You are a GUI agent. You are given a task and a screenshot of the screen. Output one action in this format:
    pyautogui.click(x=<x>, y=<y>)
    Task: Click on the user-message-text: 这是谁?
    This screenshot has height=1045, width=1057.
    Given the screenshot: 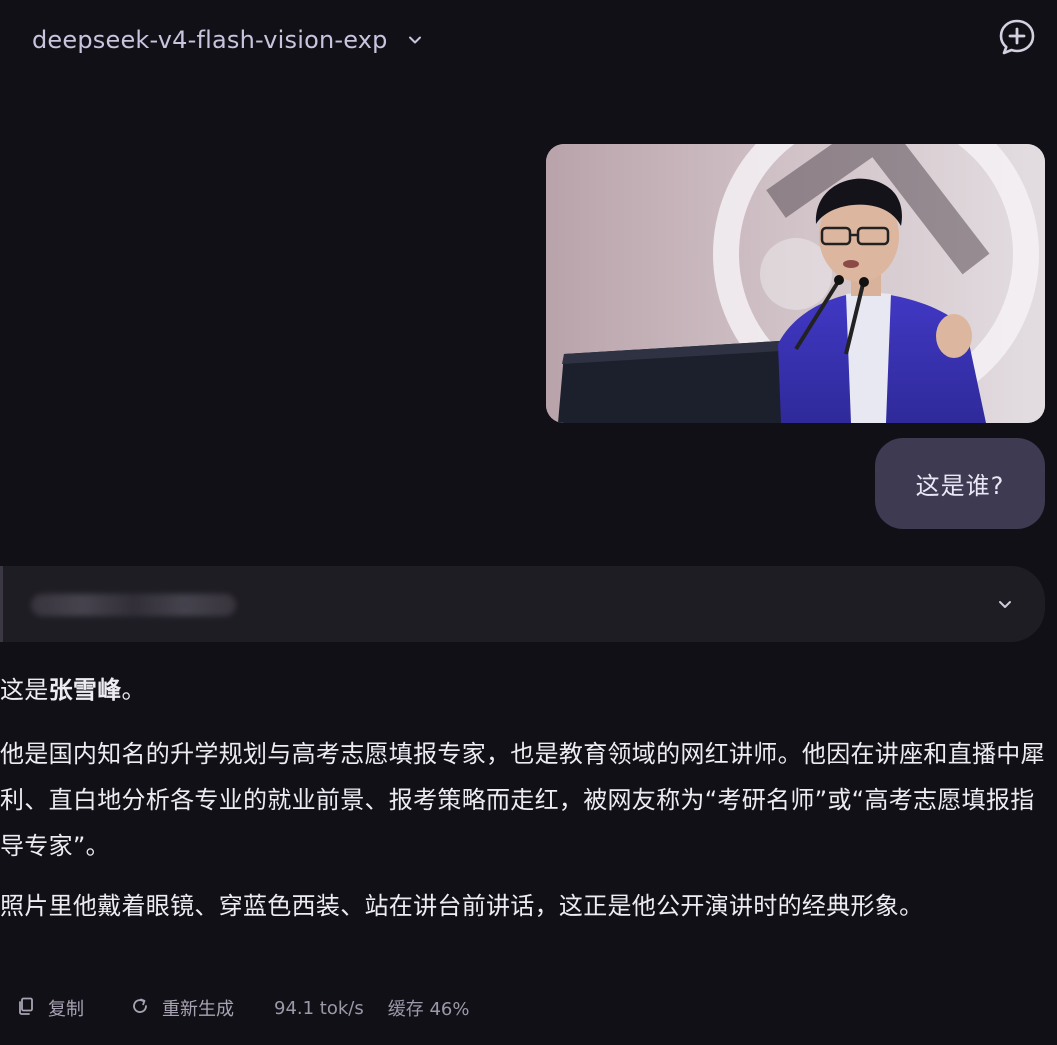 What is the action you would take?
    pyautogui.click(x=960, y=486)
    